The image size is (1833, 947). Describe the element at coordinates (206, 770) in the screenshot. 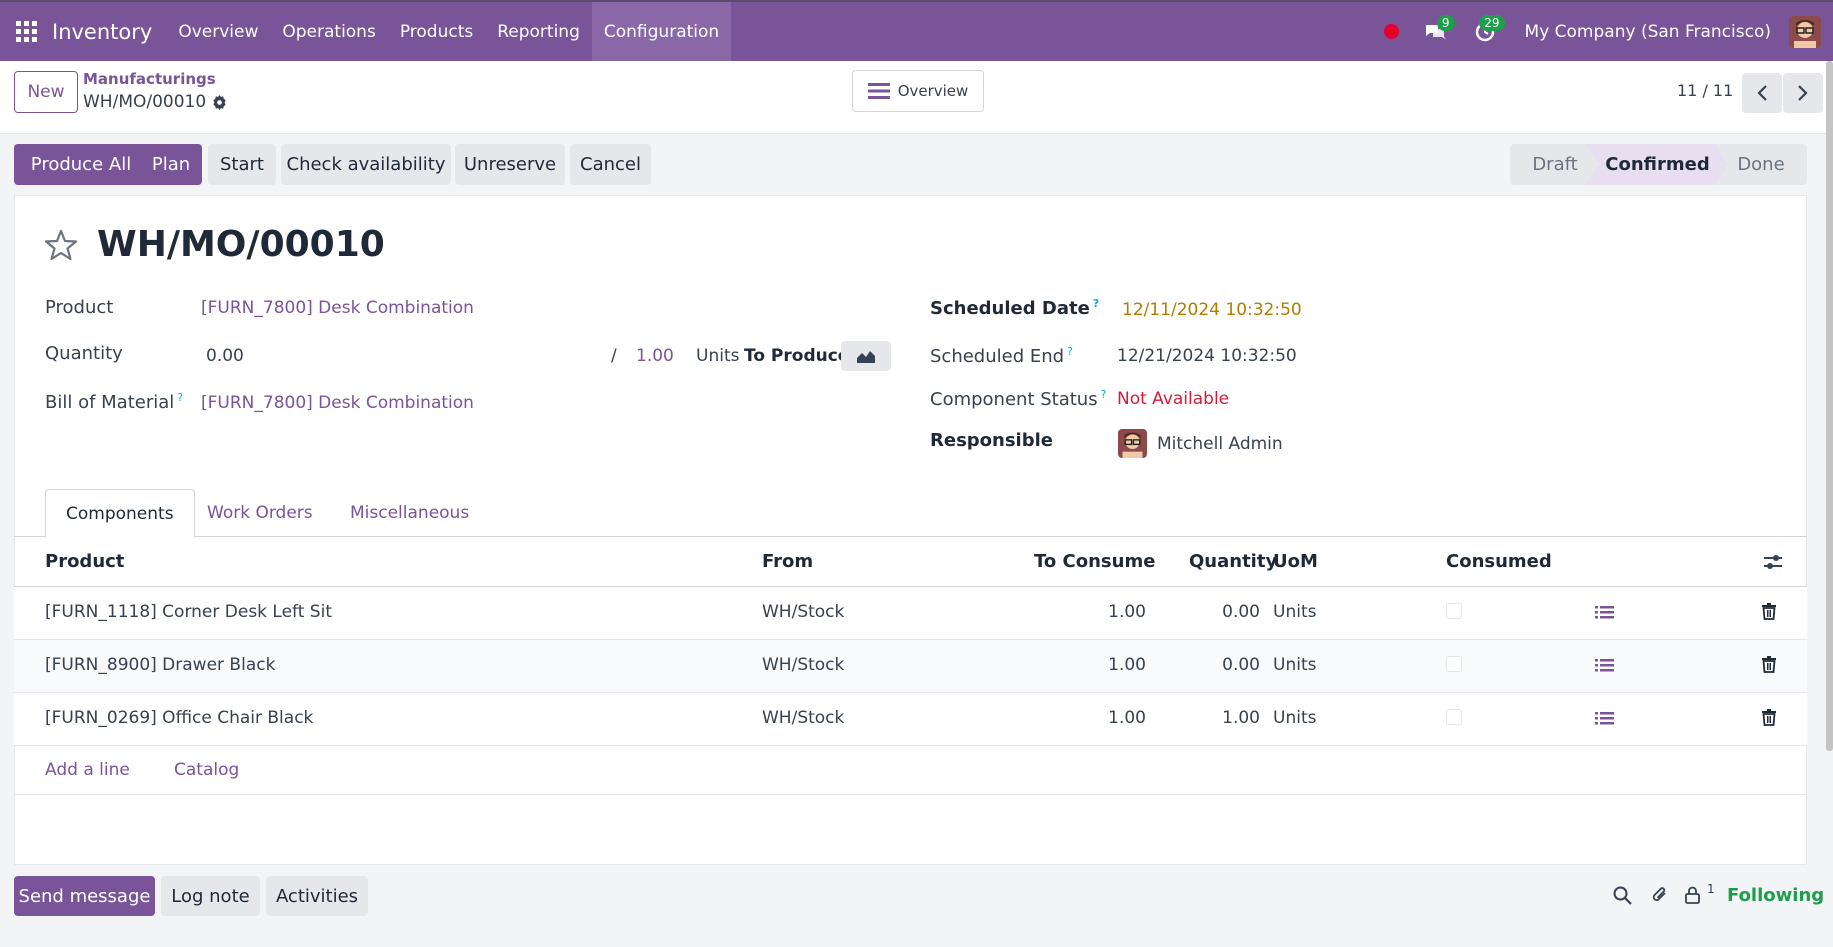

I see `catalog-link: Catalog` at that location.